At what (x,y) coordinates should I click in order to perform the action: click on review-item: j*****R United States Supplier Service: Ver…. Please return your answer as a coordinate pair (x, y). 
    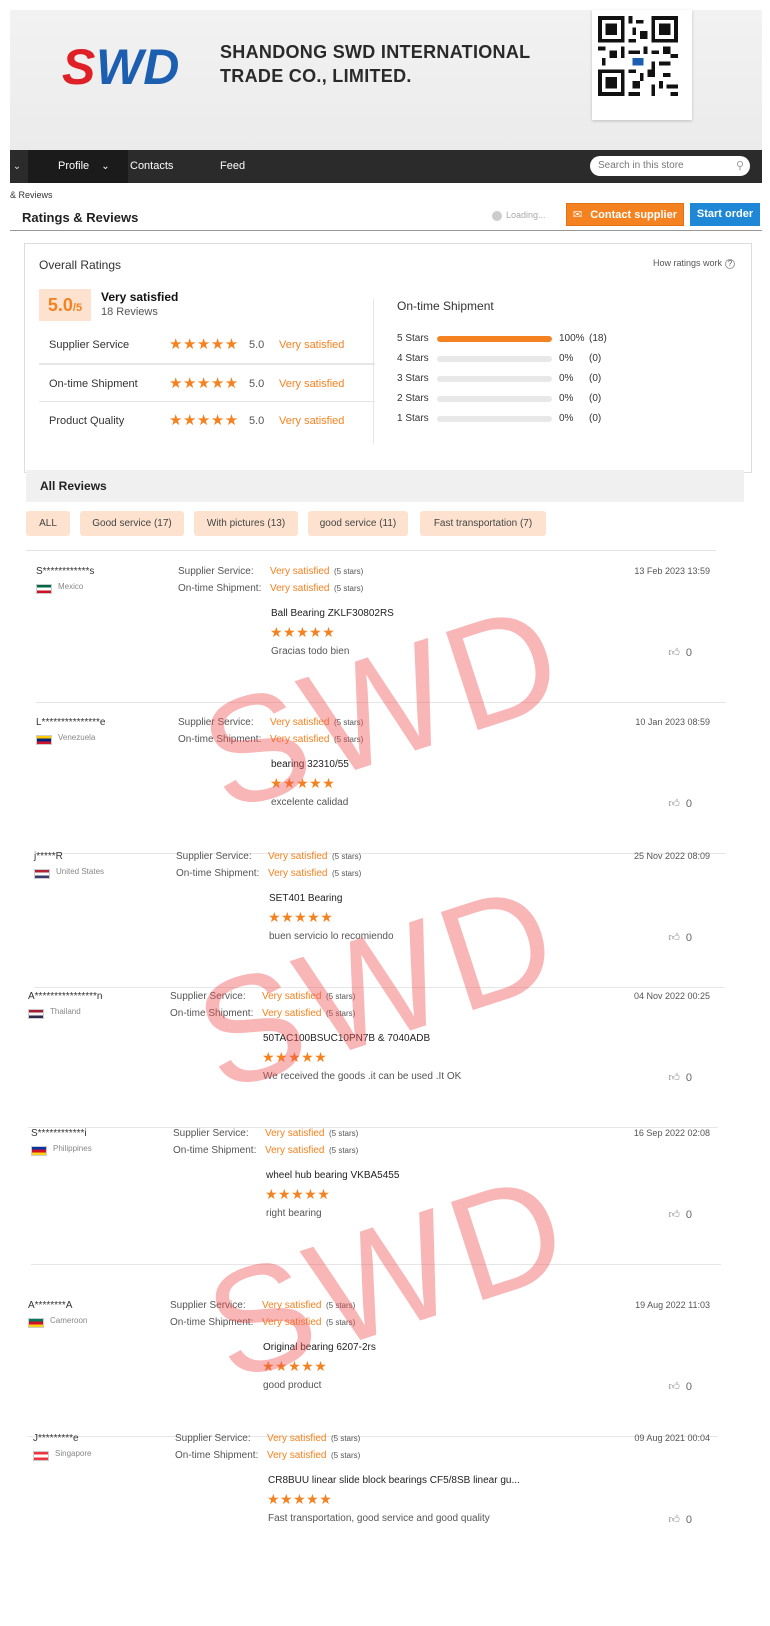
    Looking at the image, I should click on (379, 926).